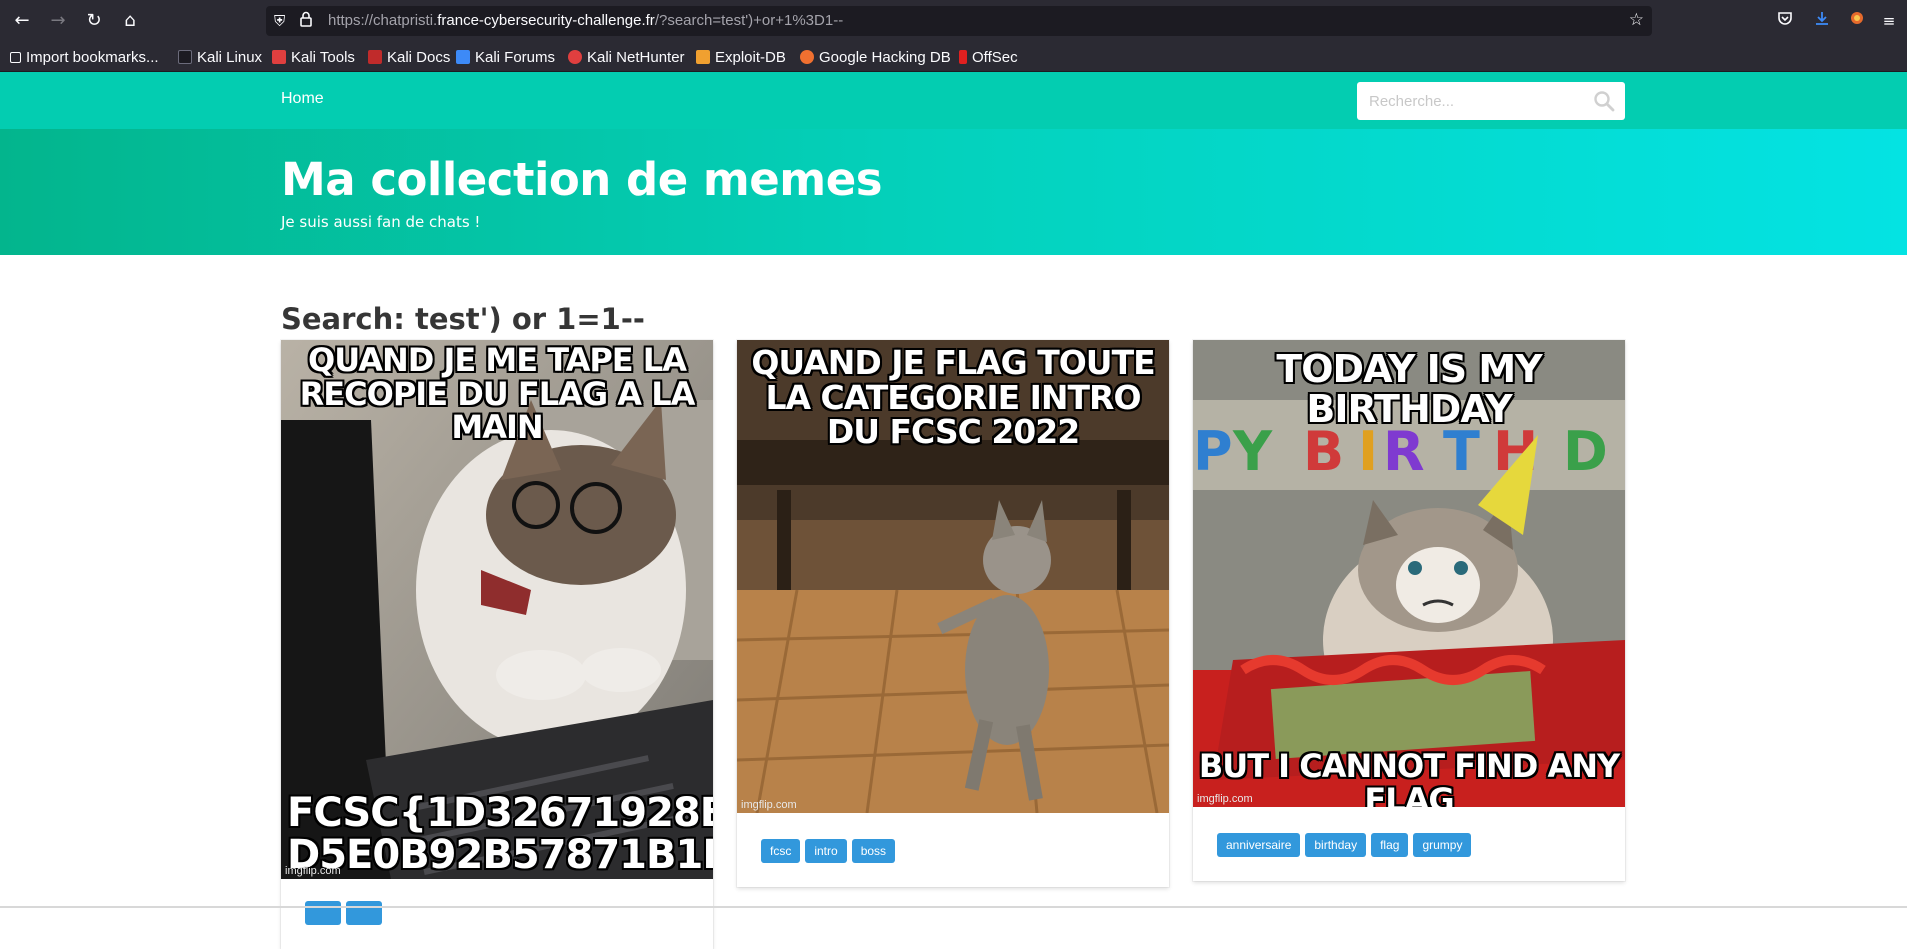 The image size is (1907, 949). I want to click on shield-icon: ⛨, so click(283, 21).